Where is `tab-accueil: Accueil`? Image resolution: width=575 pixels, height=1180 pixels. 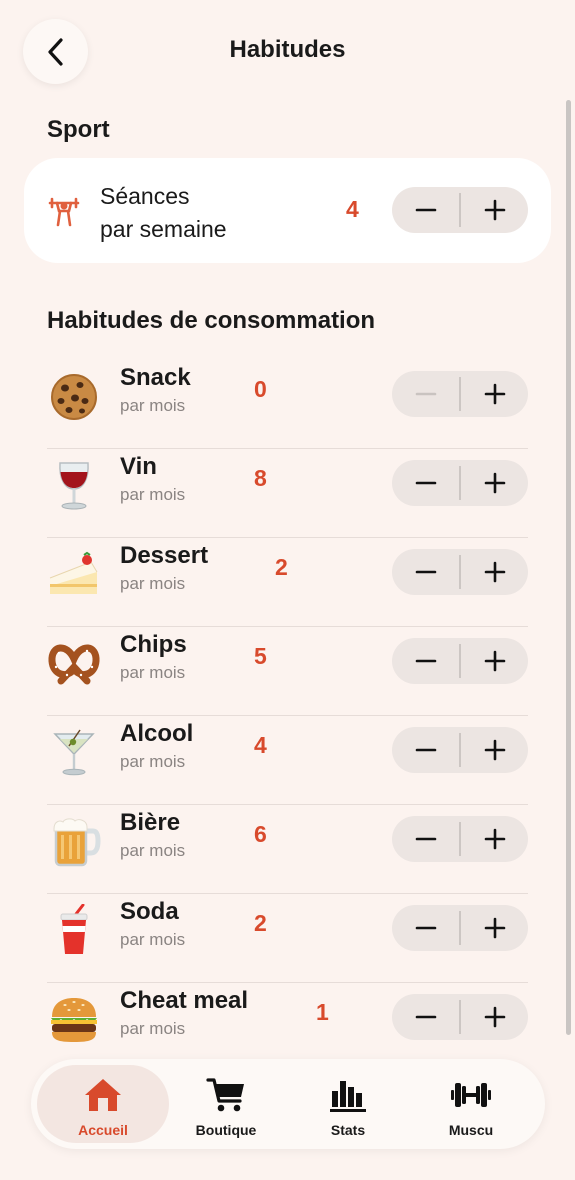
tab-accueil: Accueil is located at coordinates (103, 1104).